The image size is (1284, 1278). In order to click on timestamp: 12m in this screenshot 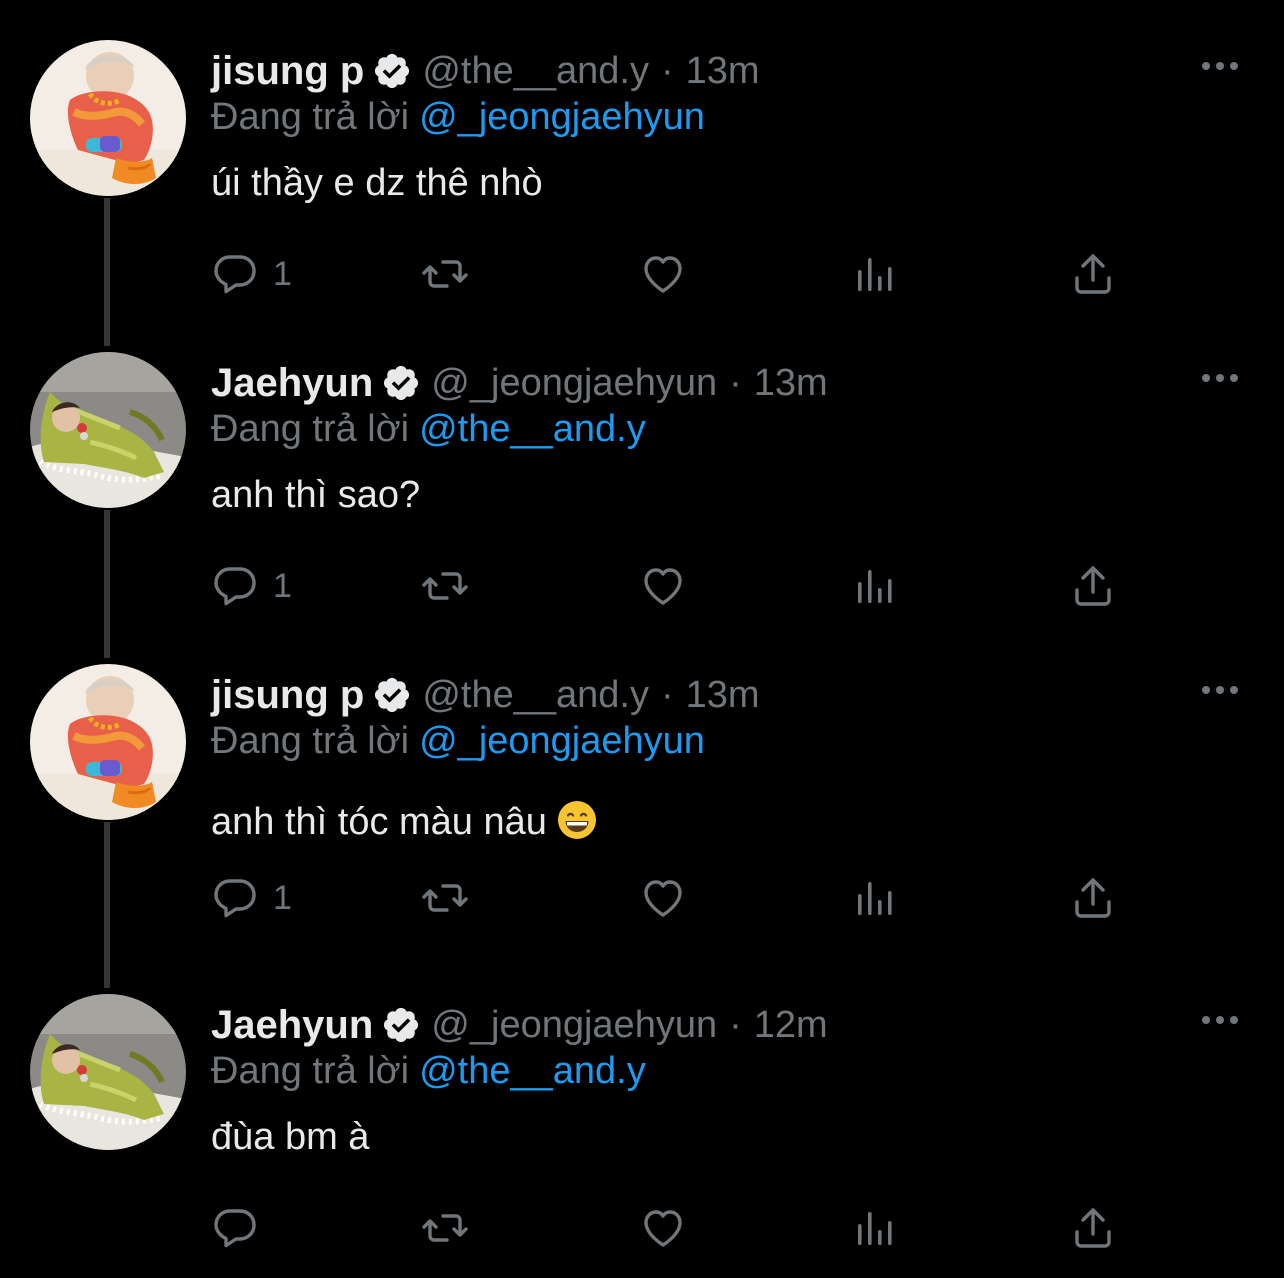, I will do `click(791, 1025)`.